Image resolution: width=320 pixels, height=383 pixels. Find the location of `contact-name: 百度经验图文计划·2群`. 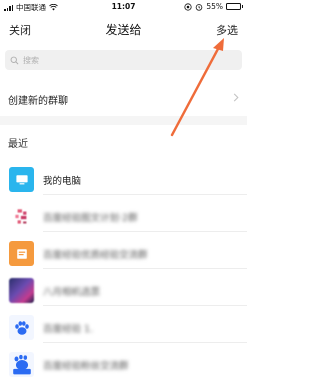

contact-name: 百度经验图文计划·2群 is located at coordinates (90, 218).